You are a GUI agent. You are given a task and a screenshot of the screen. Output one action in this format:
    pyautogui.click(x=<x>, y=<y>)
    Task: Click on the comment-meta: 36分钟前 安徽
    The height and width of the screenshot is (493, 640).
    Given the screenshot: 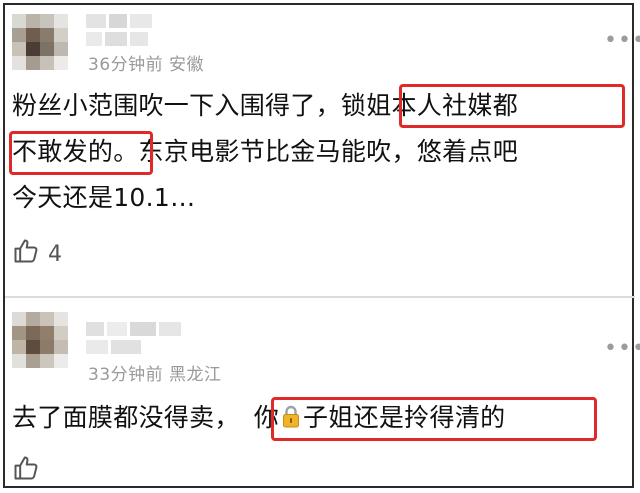 What is the action you would take?
    pyautogui.click(x=146, y=65)
    